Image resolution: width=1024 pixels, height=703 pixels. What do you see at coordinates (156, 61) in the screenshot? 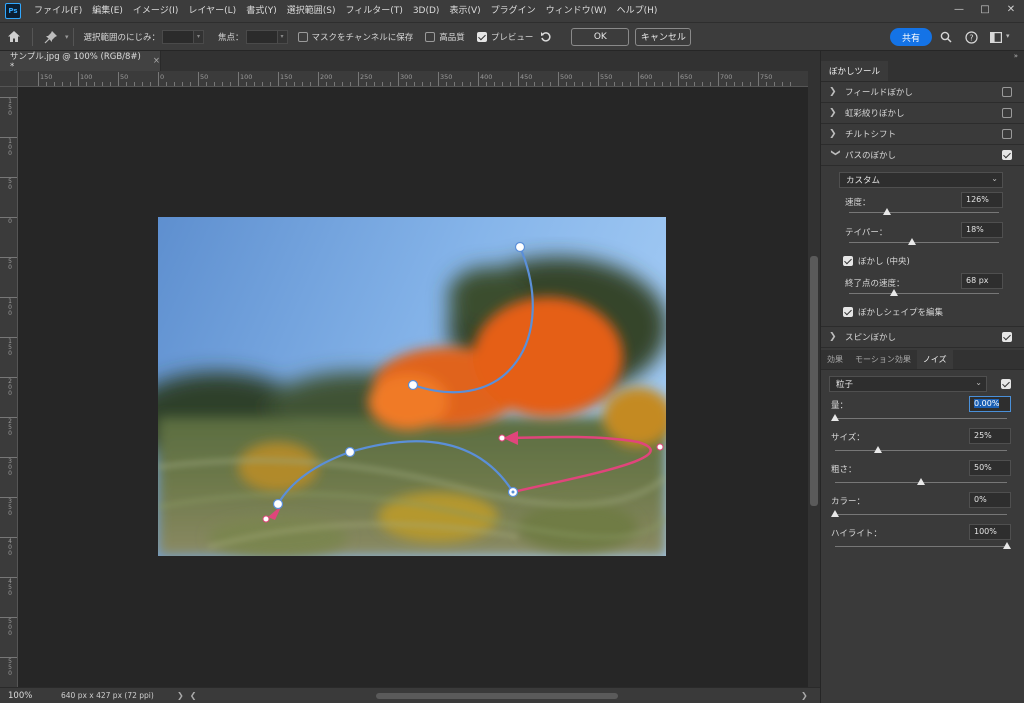
I see `close-tab-icon: ×` at bounding box center [156, 61].